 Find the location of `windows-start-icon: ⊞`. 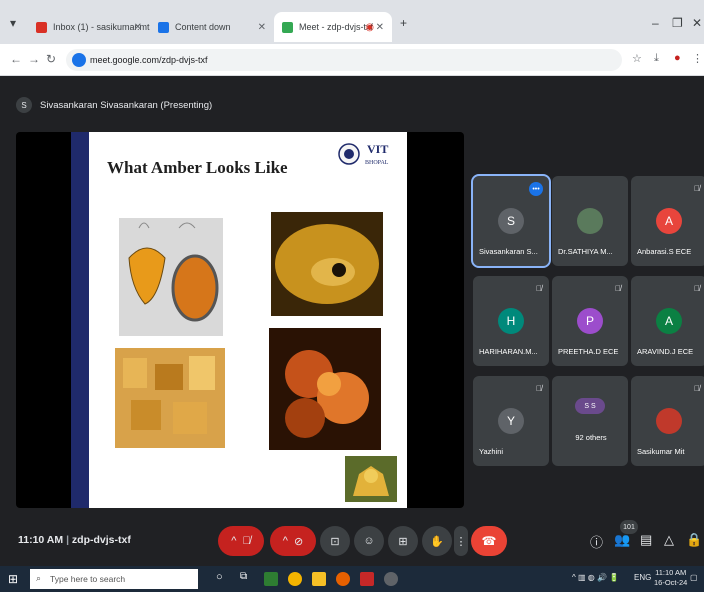

windows-start-icon: ⊞ is located at coordinates (13, 579).